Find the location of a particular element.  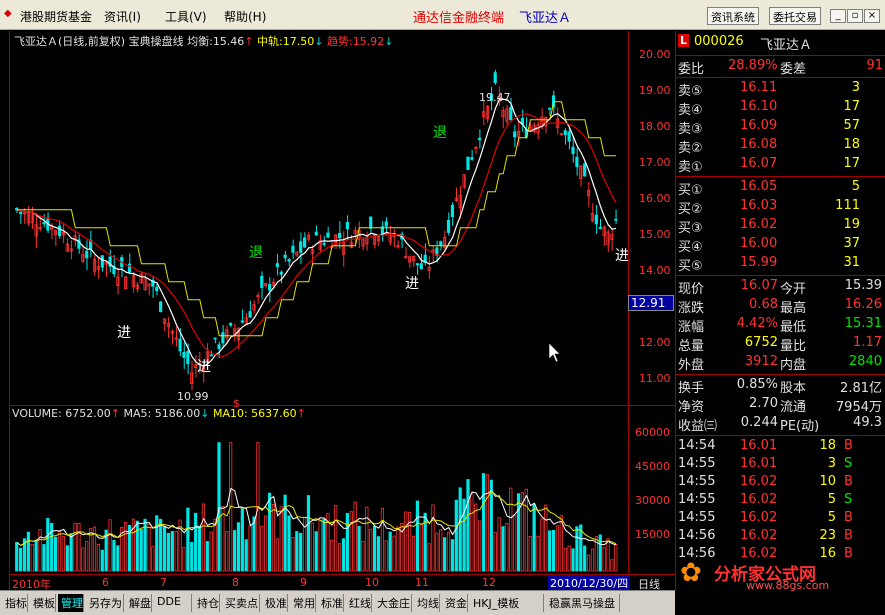

sell-level-label: 卖② is located at coordinates (690, 148).